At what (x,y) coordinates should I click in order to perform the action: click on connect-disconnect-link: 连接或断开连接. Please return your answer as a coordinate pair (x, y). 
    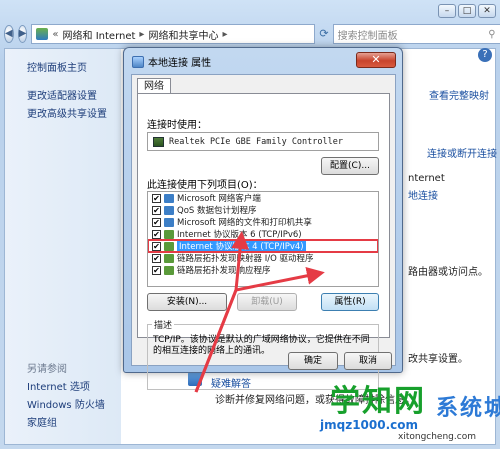
    Looking at the image, I should click on (462, 152).